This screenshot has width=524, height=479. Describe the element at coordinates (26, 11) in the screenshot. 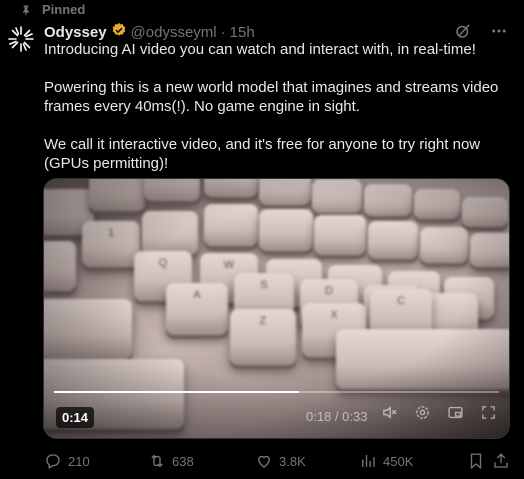

I see `pin-icon` at that location.